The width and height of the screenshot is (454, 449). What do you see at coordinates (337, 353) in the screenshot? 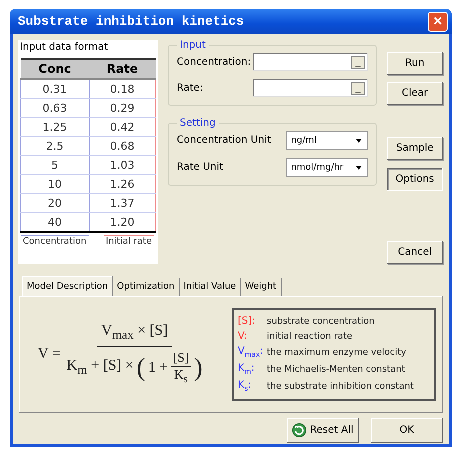
I see `symbol-description: the maximum enzyme velocity` at bounding box center [337, 353].